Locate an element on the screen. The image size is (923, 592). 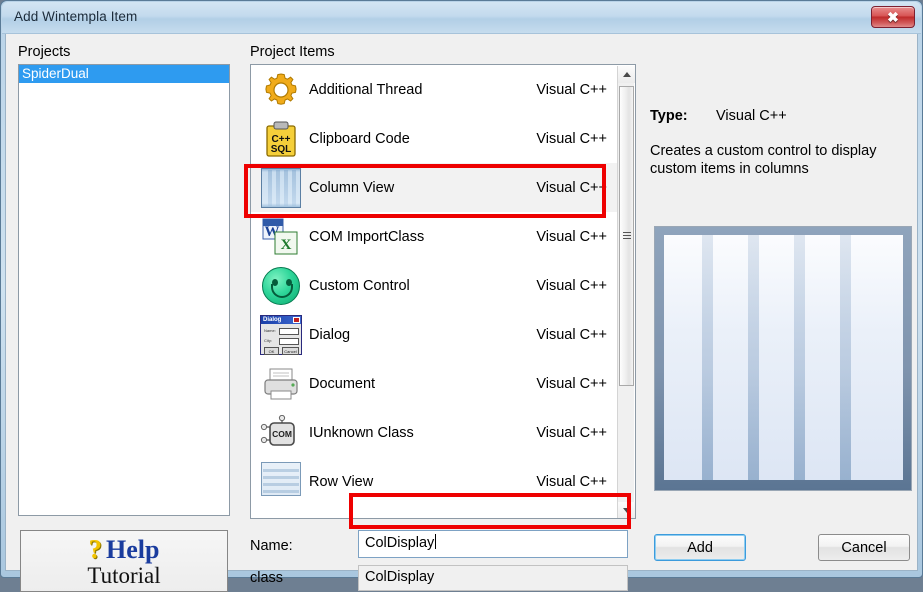
list-item: Row View Visual C++ is located at coordinates (435, 481).